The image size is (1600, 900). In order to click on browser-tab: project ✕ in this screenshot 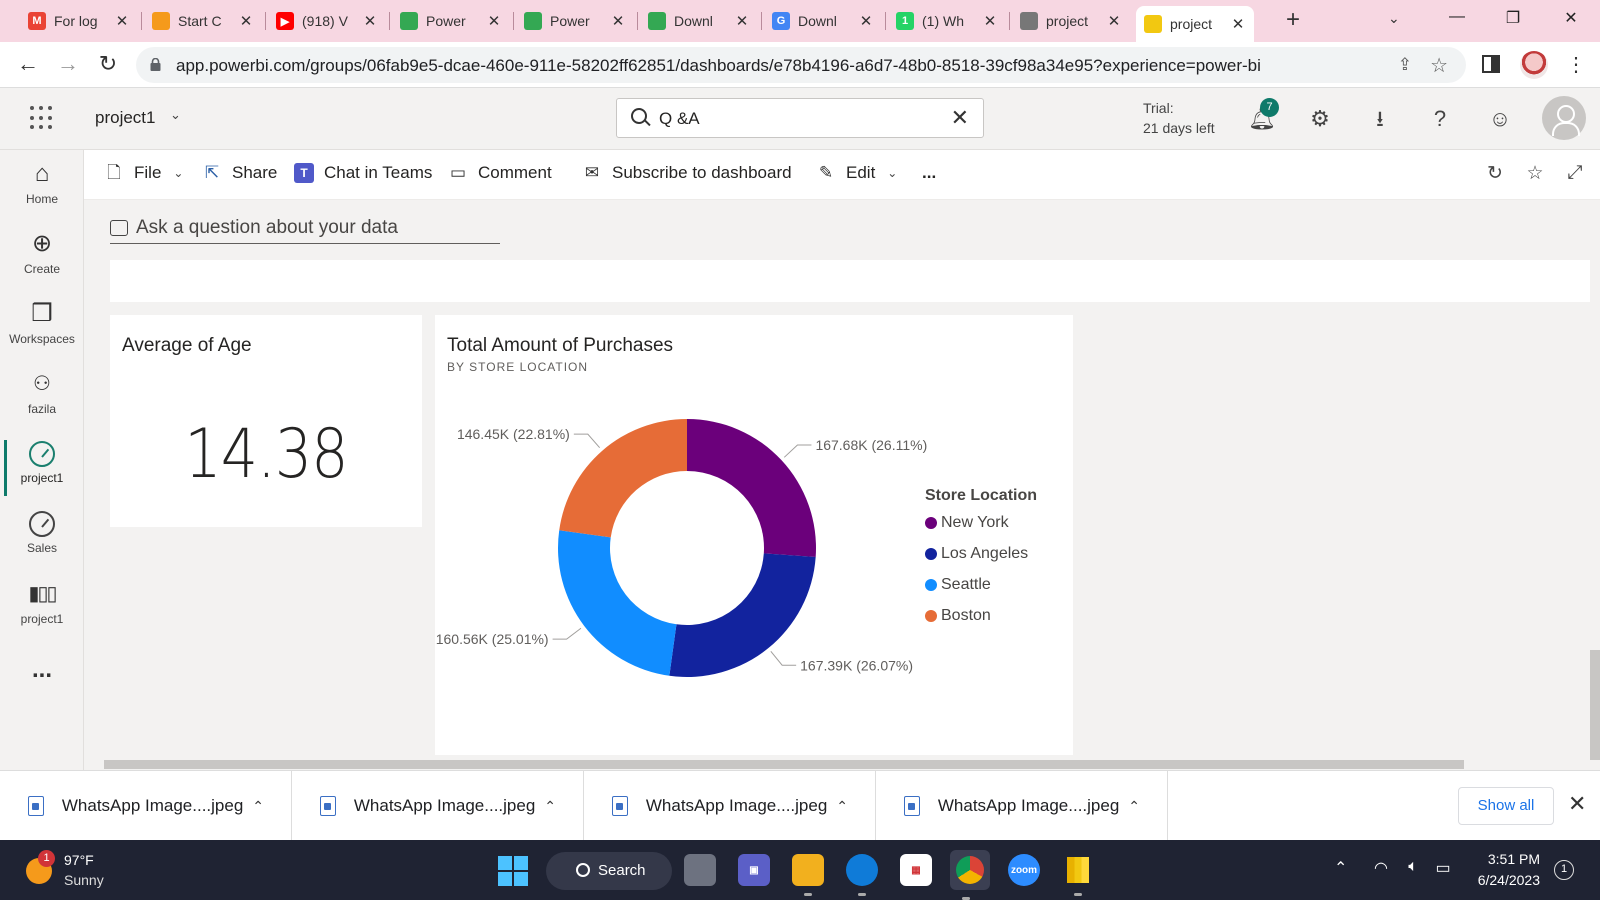, I will do `click(1071, 21)`.